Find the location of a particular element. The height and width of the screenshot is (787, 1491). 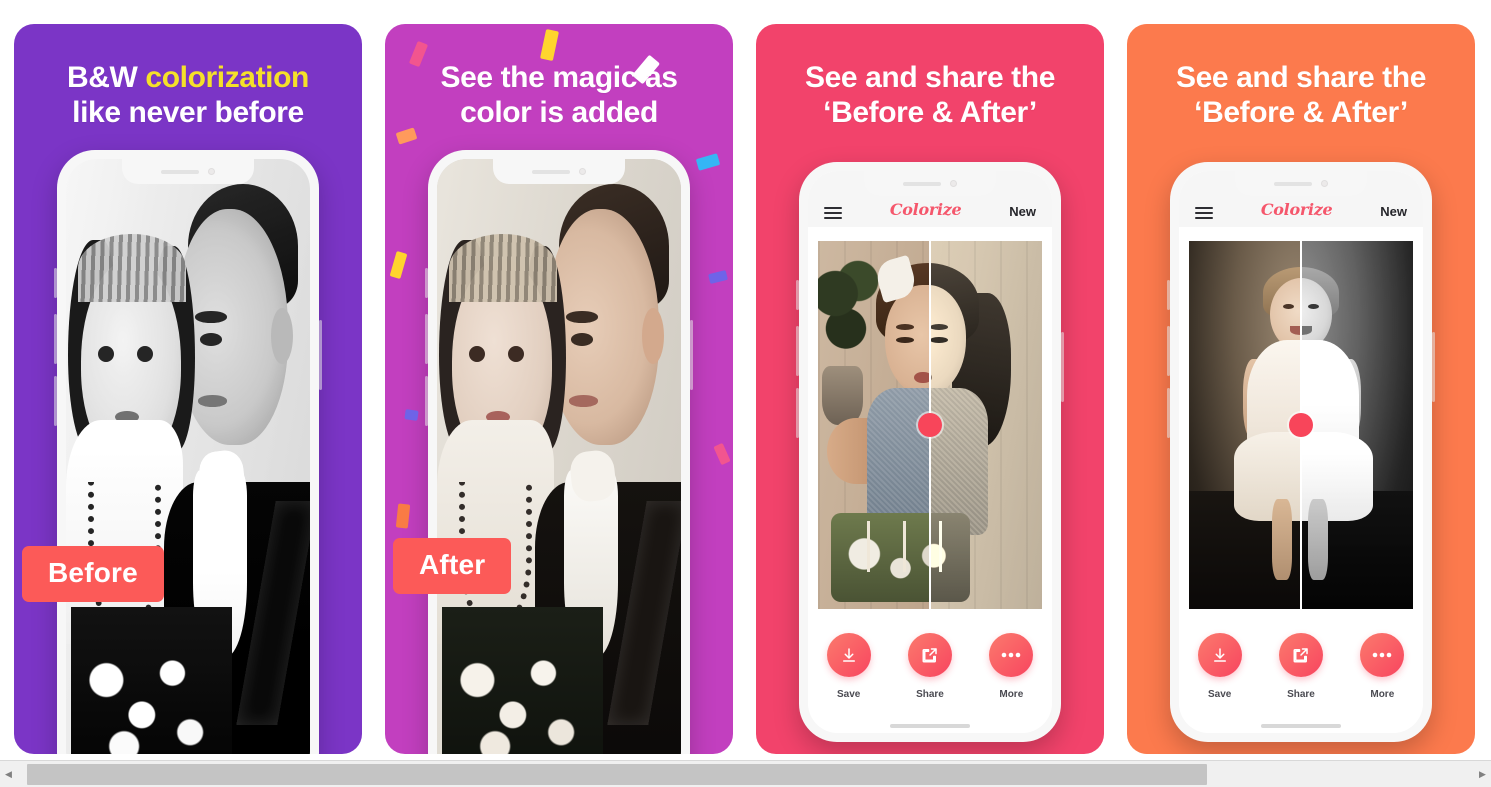

photo-wedding-couple-color is located at coordinates (559, 456).